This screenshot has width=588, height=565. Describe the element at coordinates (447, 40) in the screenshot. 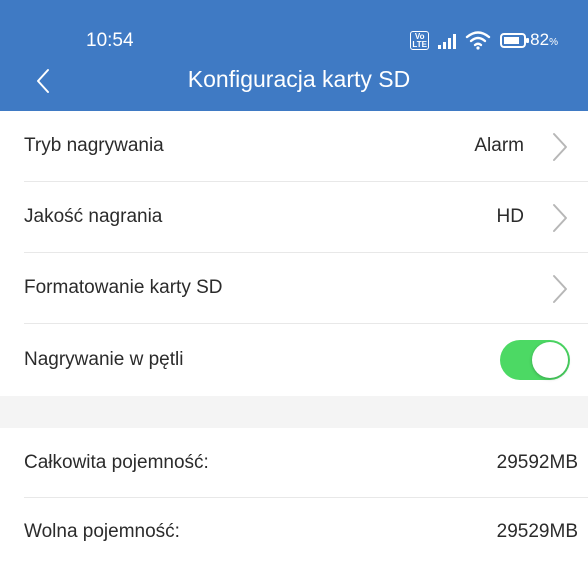

I see `signal-icon` at that location.